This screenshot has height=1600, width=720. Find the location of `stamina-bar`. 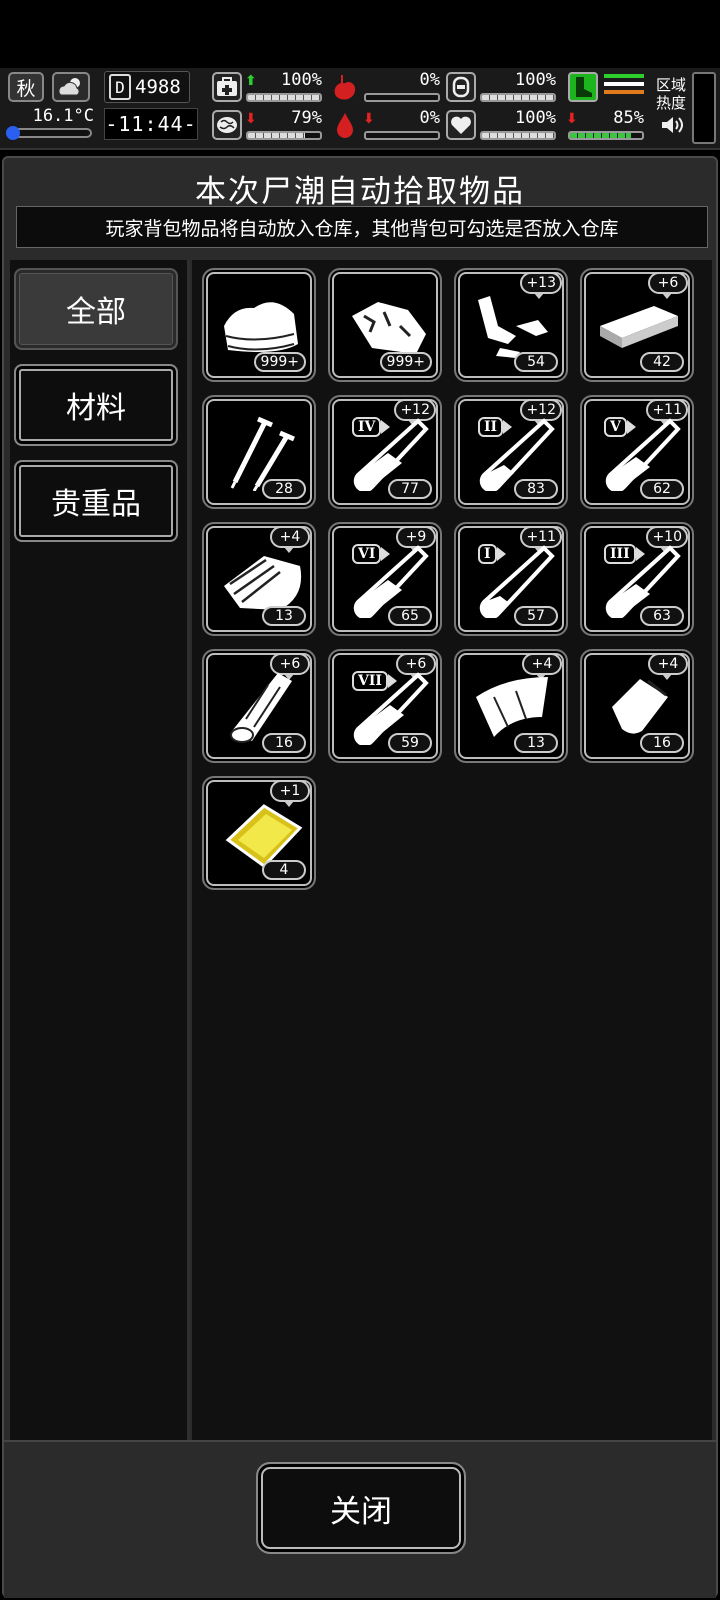

stamina-bar is located at coordinates (606, 135).